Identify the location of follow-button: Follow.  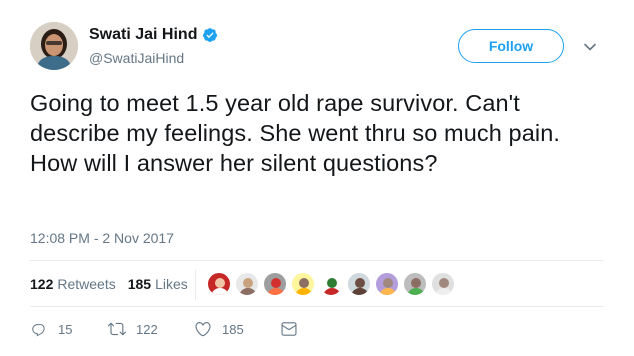
(511, 46).